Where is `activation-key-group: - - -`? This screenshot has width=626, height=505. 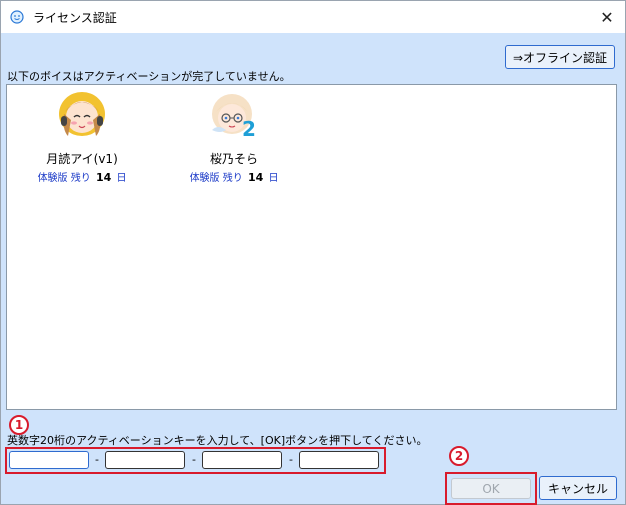 activation-key-group: - - - is located at coordinates (195, 460).